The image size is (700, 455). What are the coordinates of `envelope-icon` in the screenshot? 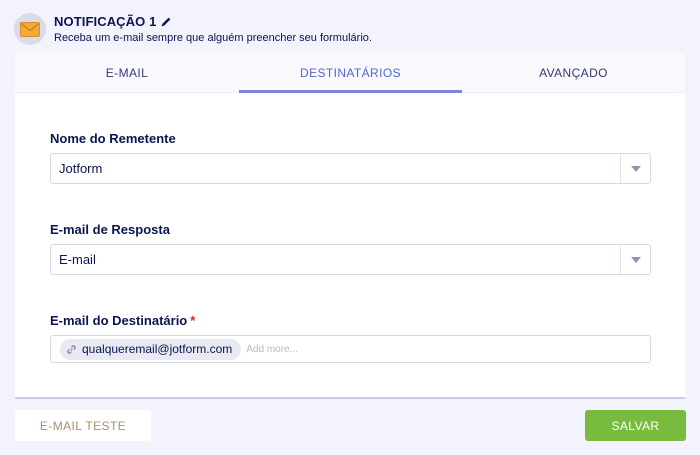 It's located at (30, 29).